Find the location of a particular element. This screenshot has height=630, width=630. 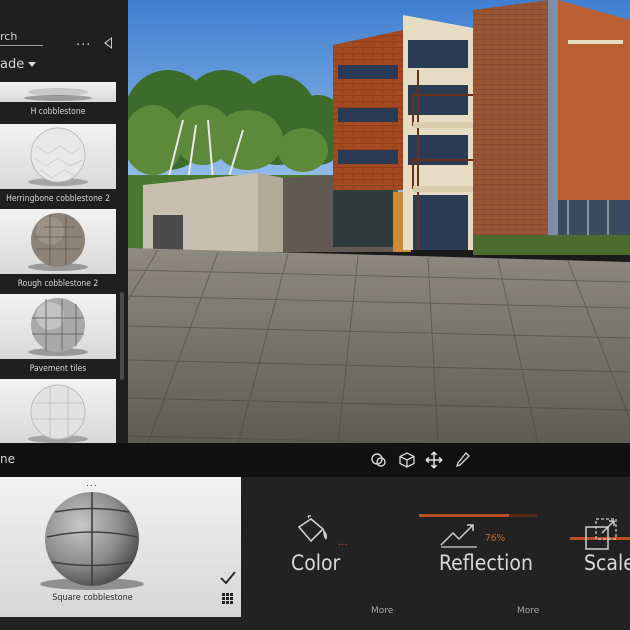

material-item: Pavement tiles is located at coordinates (58, 336).